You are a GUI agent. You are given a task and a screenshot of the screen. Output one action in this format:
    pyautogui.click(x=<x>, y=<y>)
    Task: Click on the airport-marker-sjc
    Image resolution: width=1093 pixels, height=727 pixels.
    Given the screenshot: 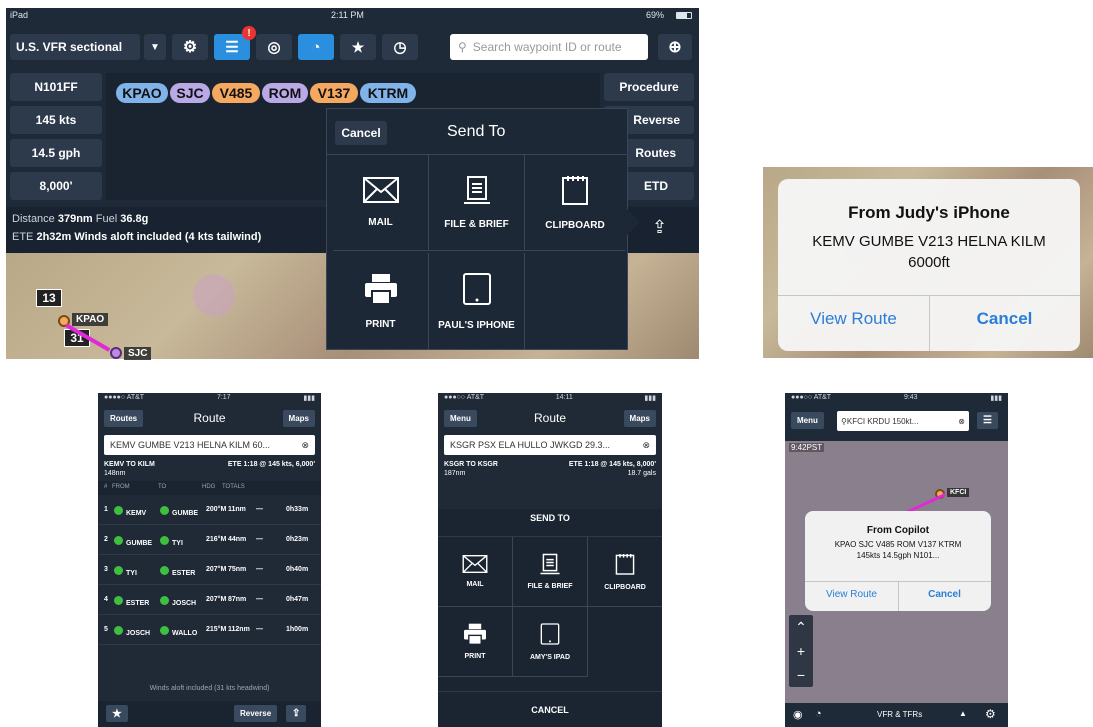 What is the action you would take?
    pyautogui.click(x=116, y=353)
    